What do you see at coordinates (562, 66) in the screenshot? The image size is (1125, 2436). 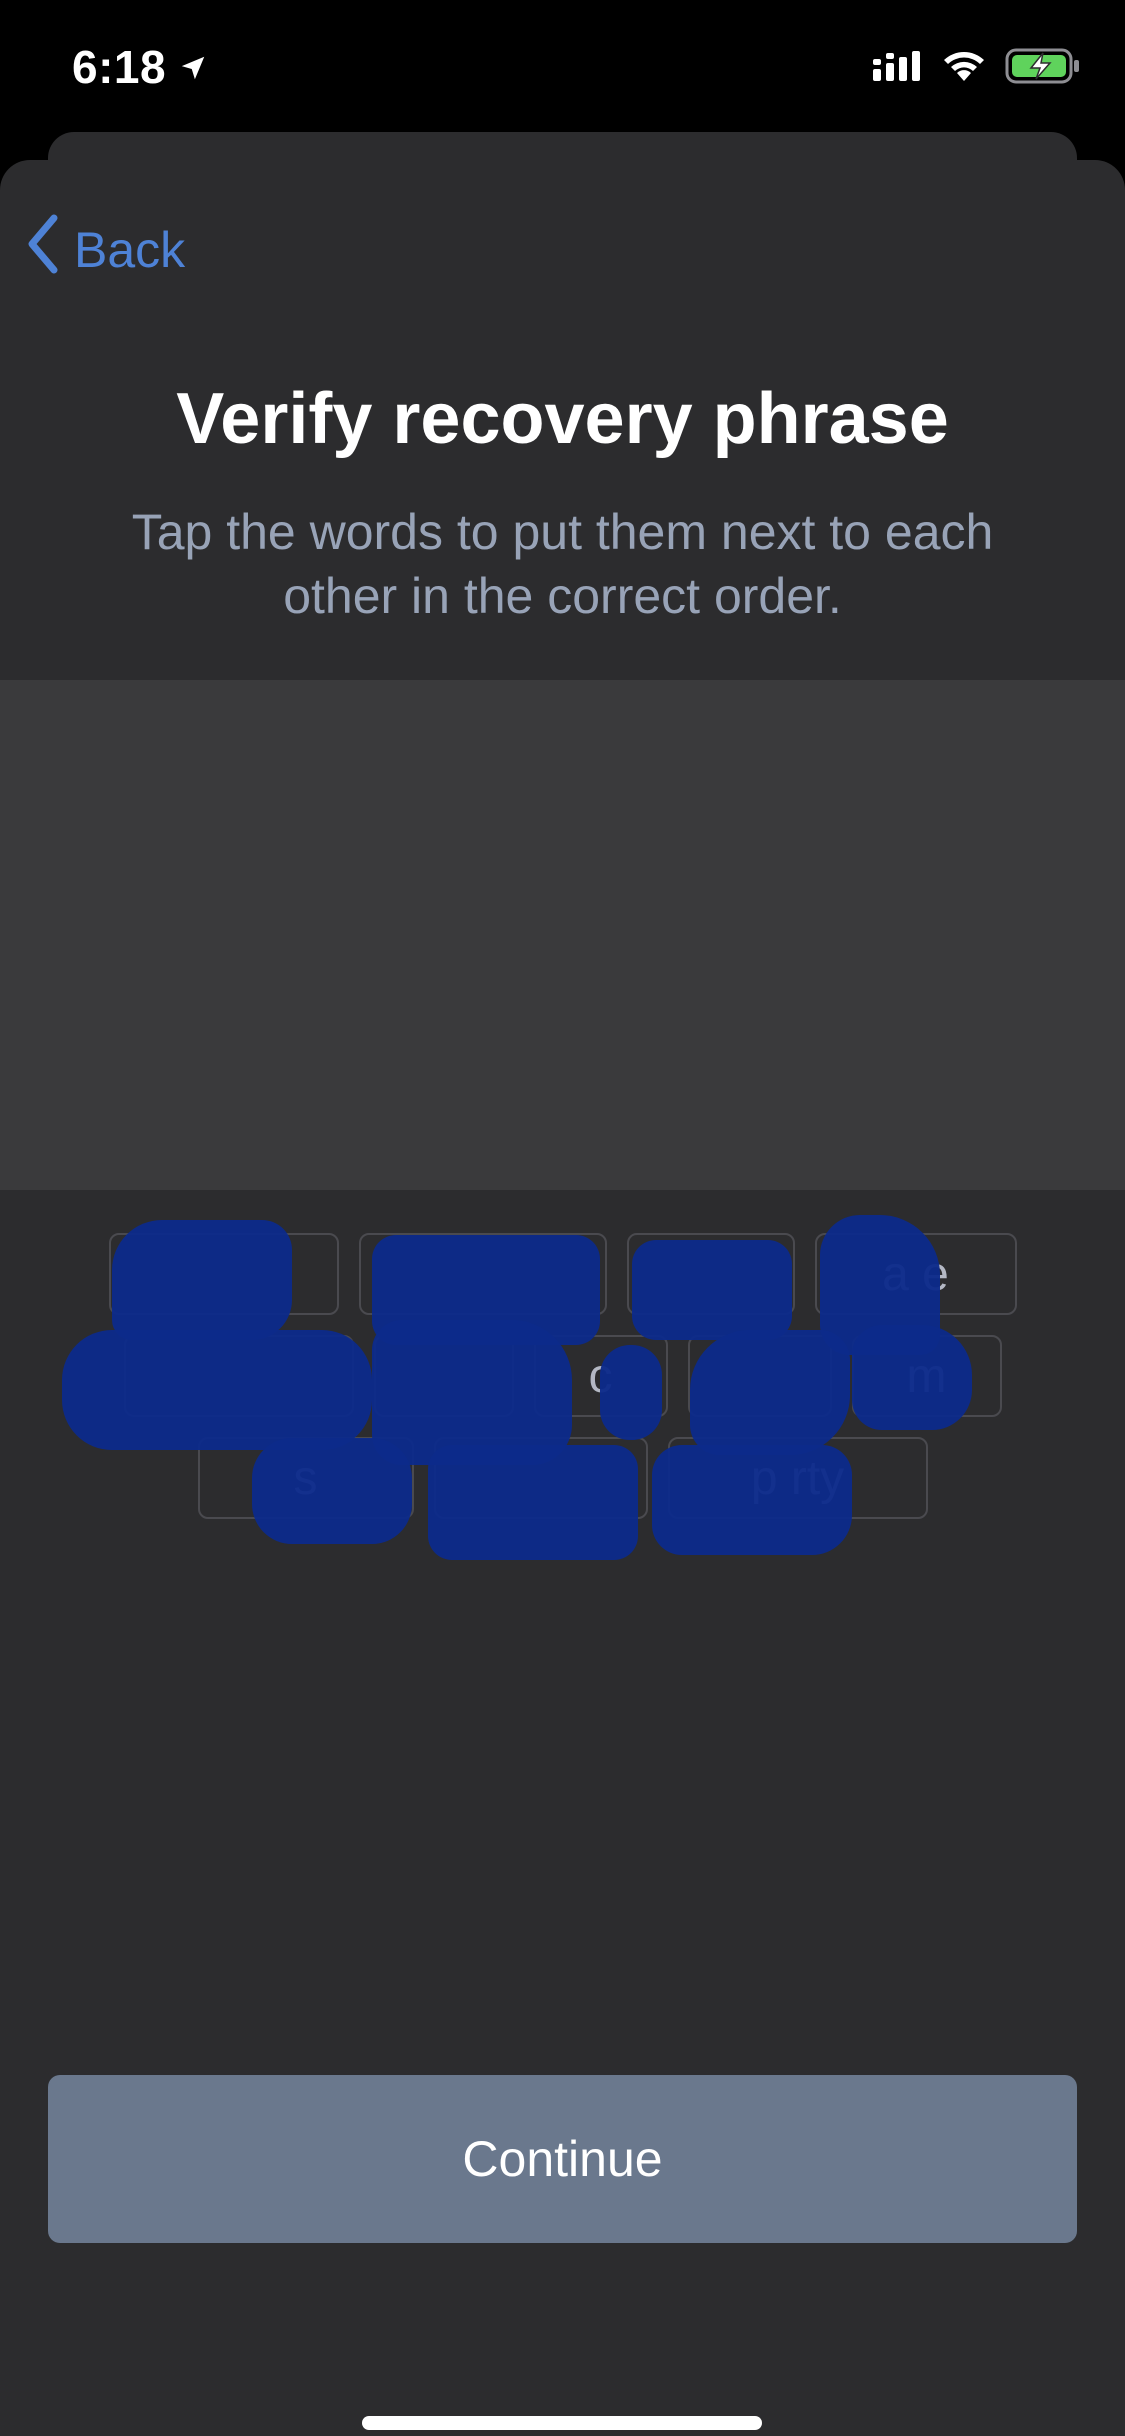 I see `status-bar: 6:18` at bounding box center [562, 66].